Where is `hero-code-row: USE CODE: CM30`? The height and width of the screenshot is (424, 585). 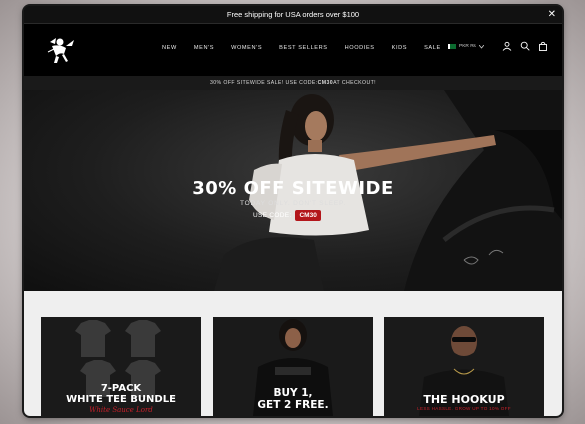 hero-code-row: USE CODE: CM30 is located at coordinates (287, 215).